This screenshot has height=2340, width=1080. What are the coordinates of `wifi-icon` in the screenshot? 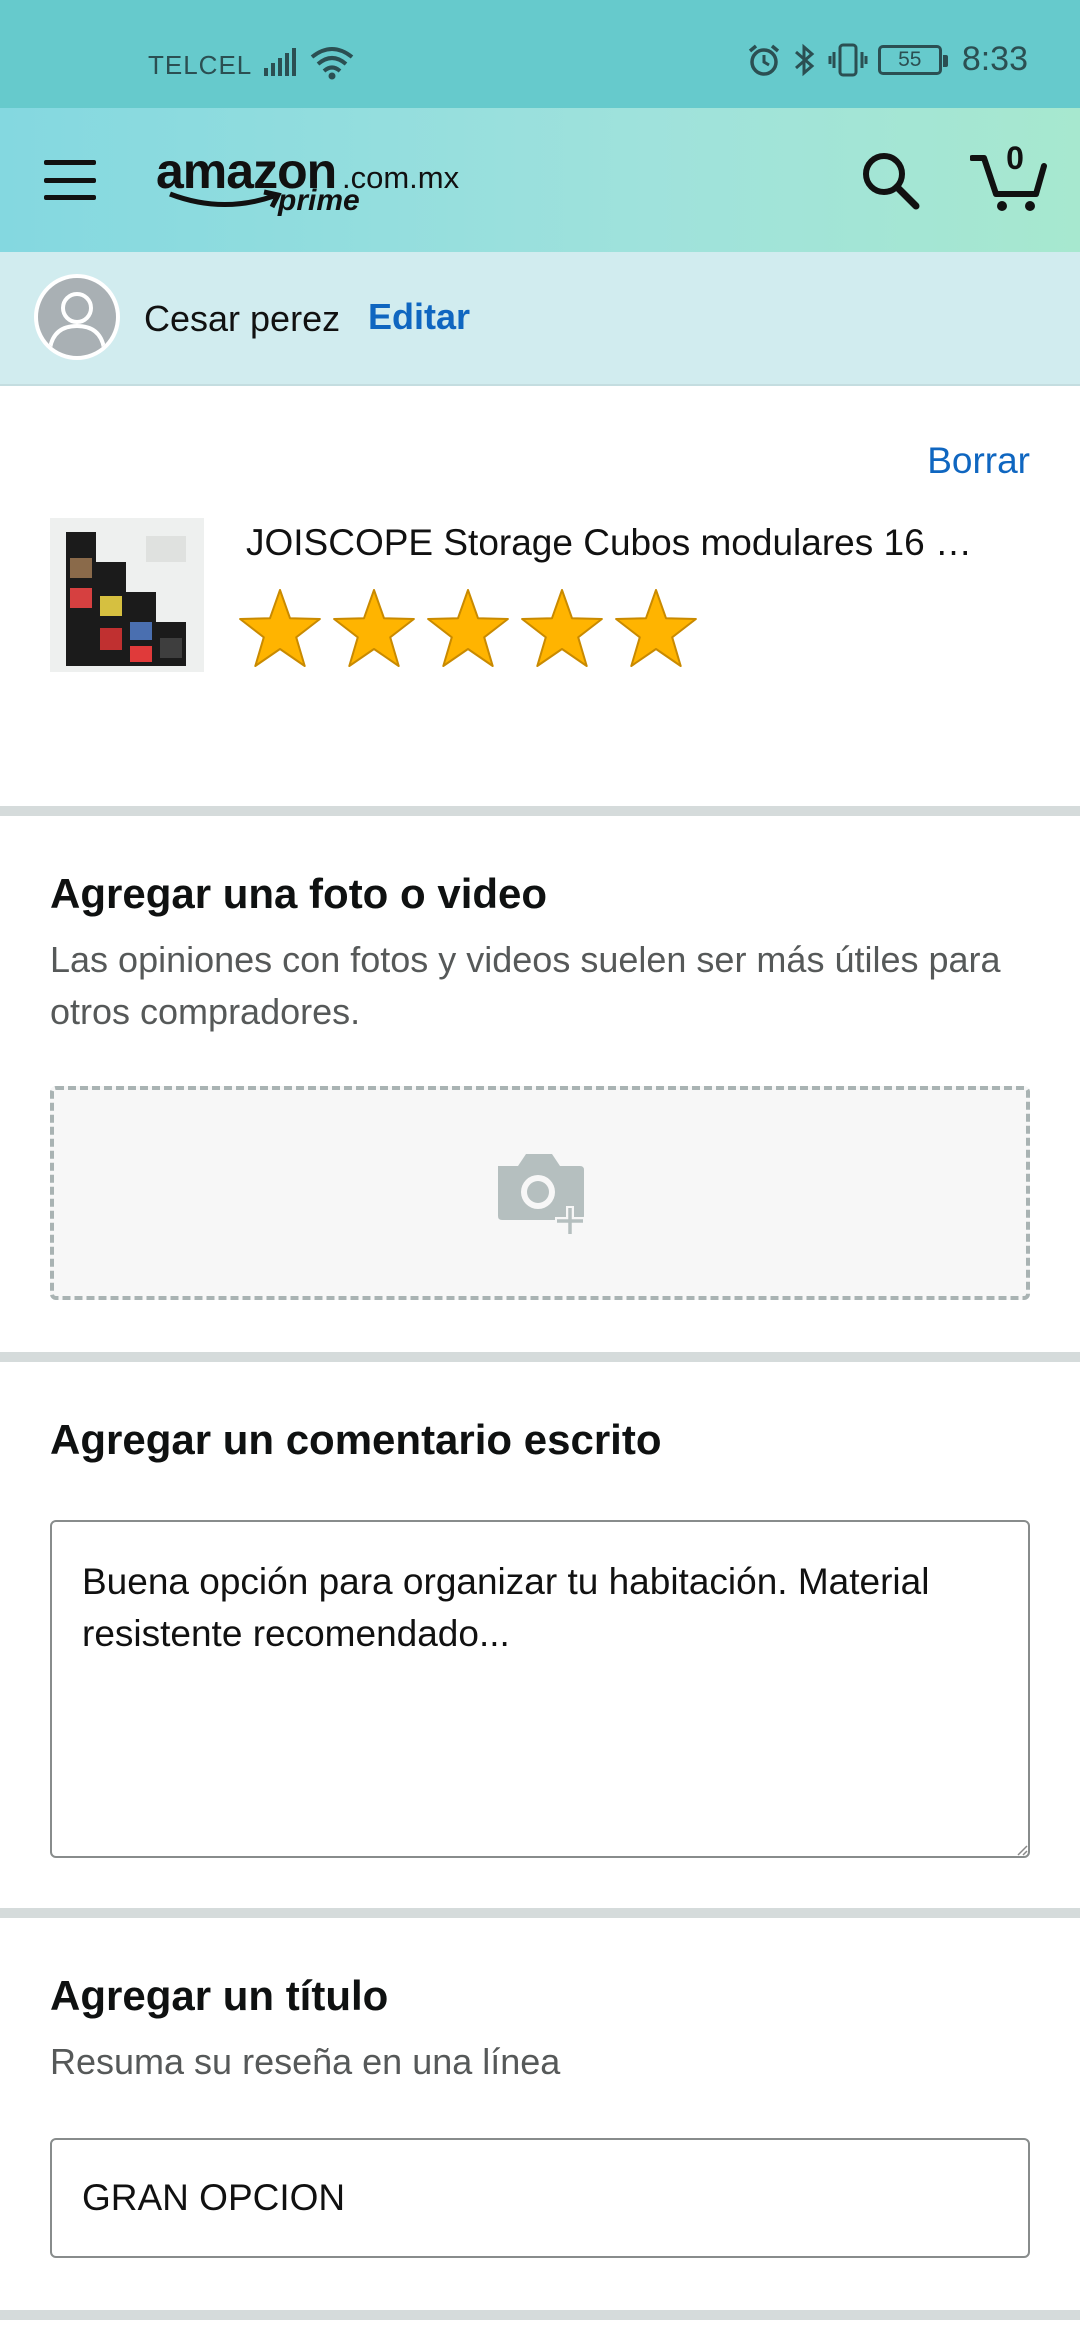 It's located at (332, 63).